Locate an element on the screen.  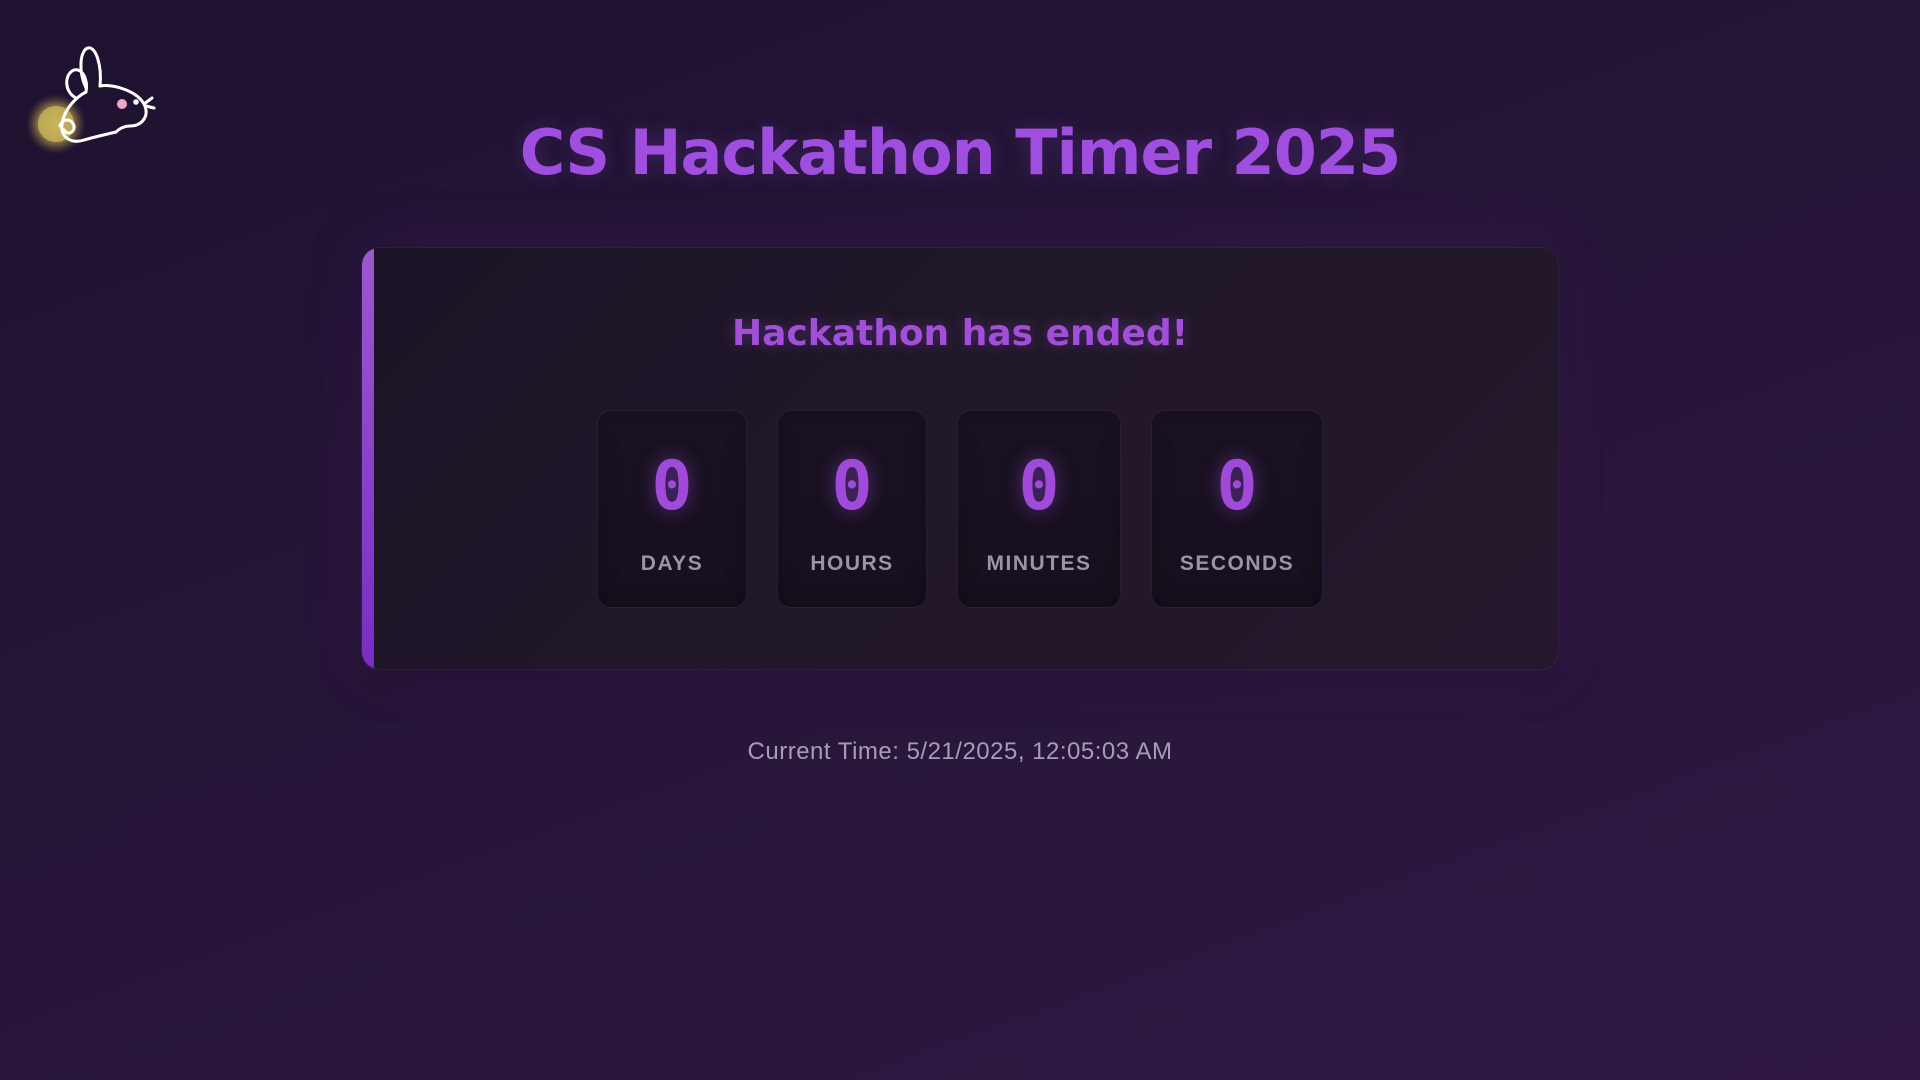
countdown-units: 0 DAYS 0 HOURS 0 MINUTES 0 SECONDS is located at coordinates (960, 509).